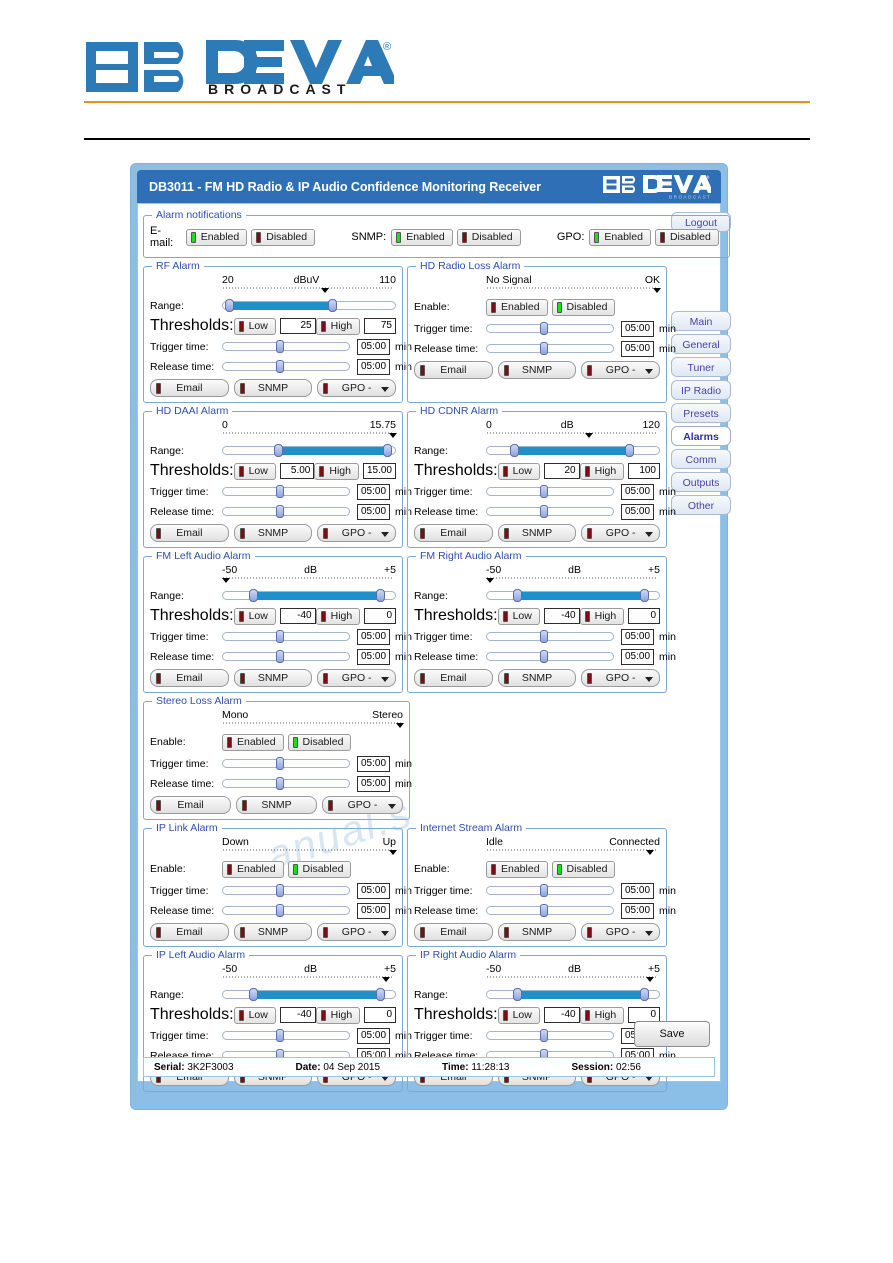  What do you see at coordinates (297, 471) in the screenshot?
I see `threshold-low-value: 5.00` at bounding box center [297, 471].